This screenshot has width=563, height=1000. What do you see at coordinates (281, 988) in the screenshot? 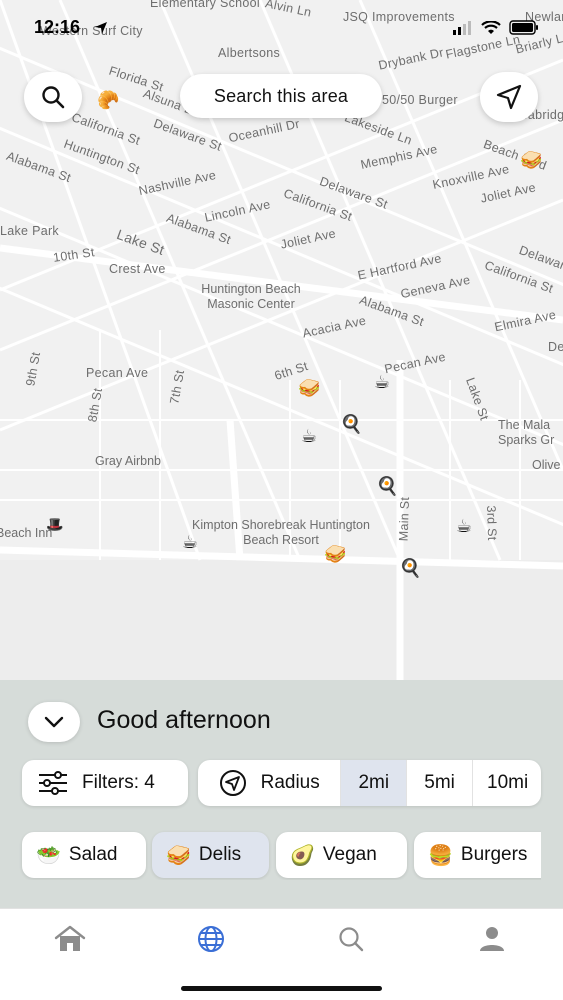
I see `home-indicator` at bounding box center [281, 988].